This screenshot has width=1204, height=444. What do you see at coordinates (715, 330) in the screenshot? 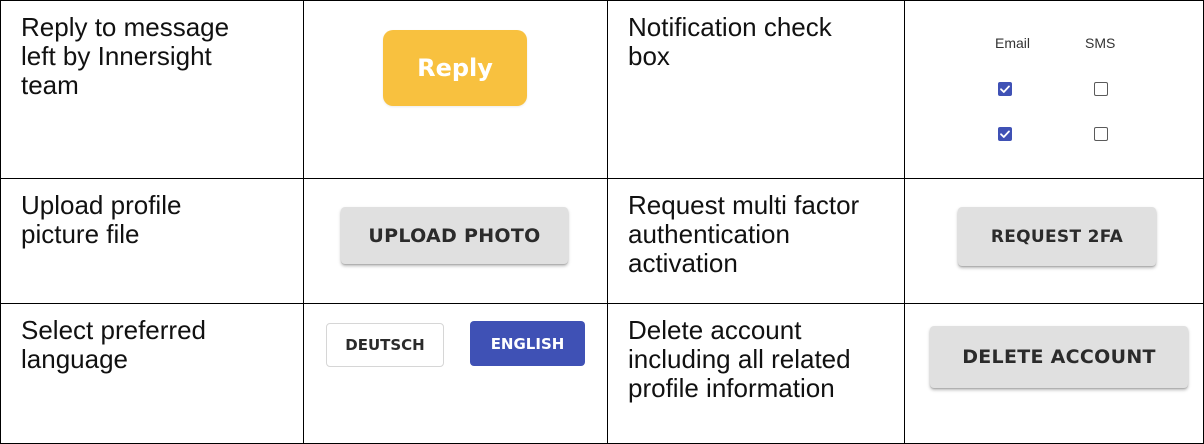
I see `description-line: Delete account` at bounding box center [715, 330].